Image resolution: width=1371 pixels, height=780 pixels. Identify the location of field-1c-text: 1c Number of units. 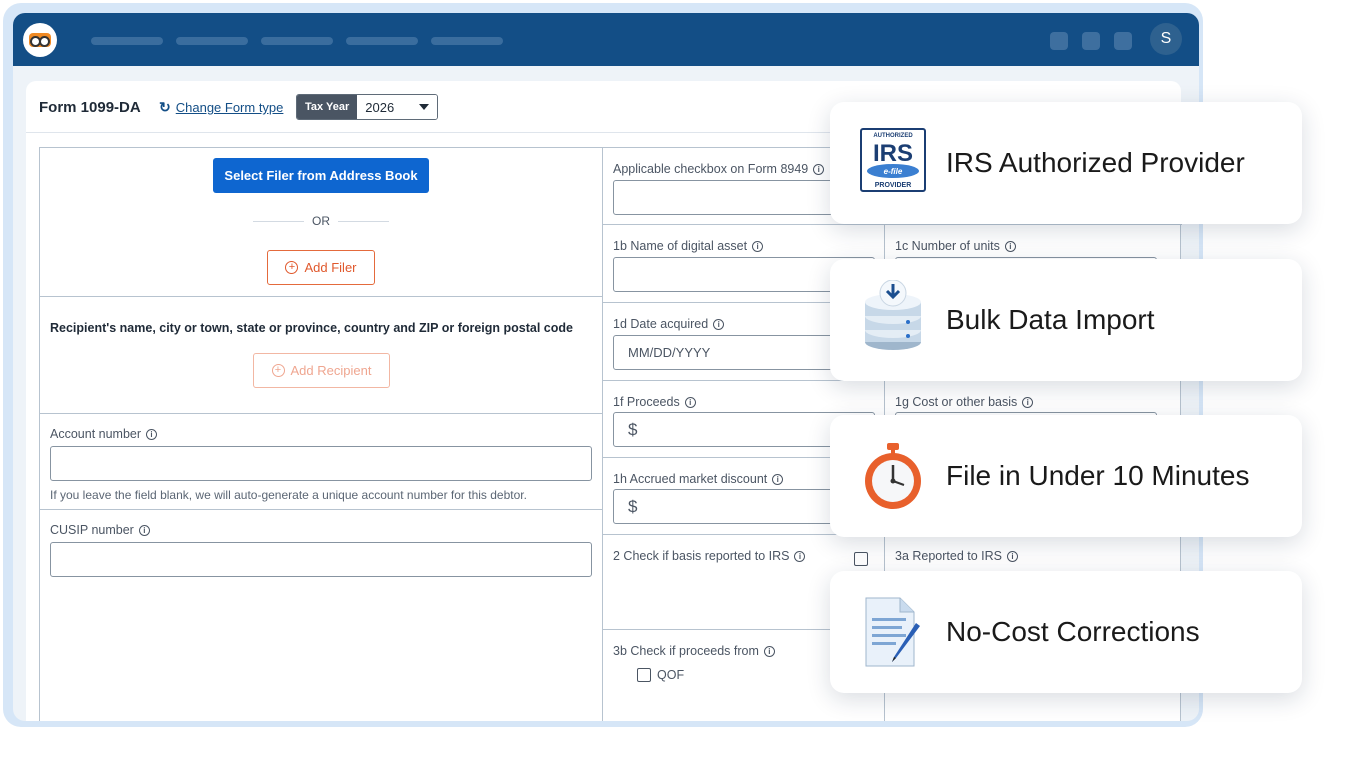
(947, 246).